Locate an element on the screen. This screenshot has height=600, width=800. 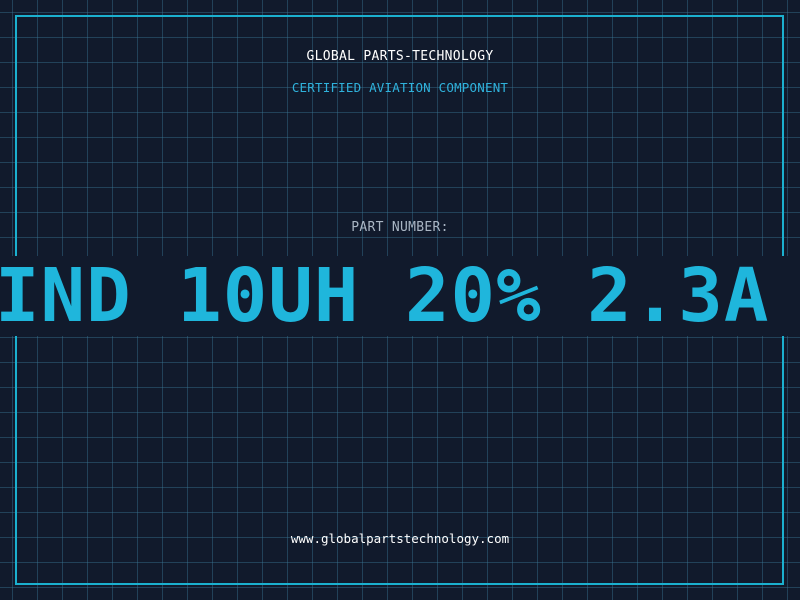
brand-title: GLOBAL PARTS-TECHNOLOGY is located at coordinates (400, 56).